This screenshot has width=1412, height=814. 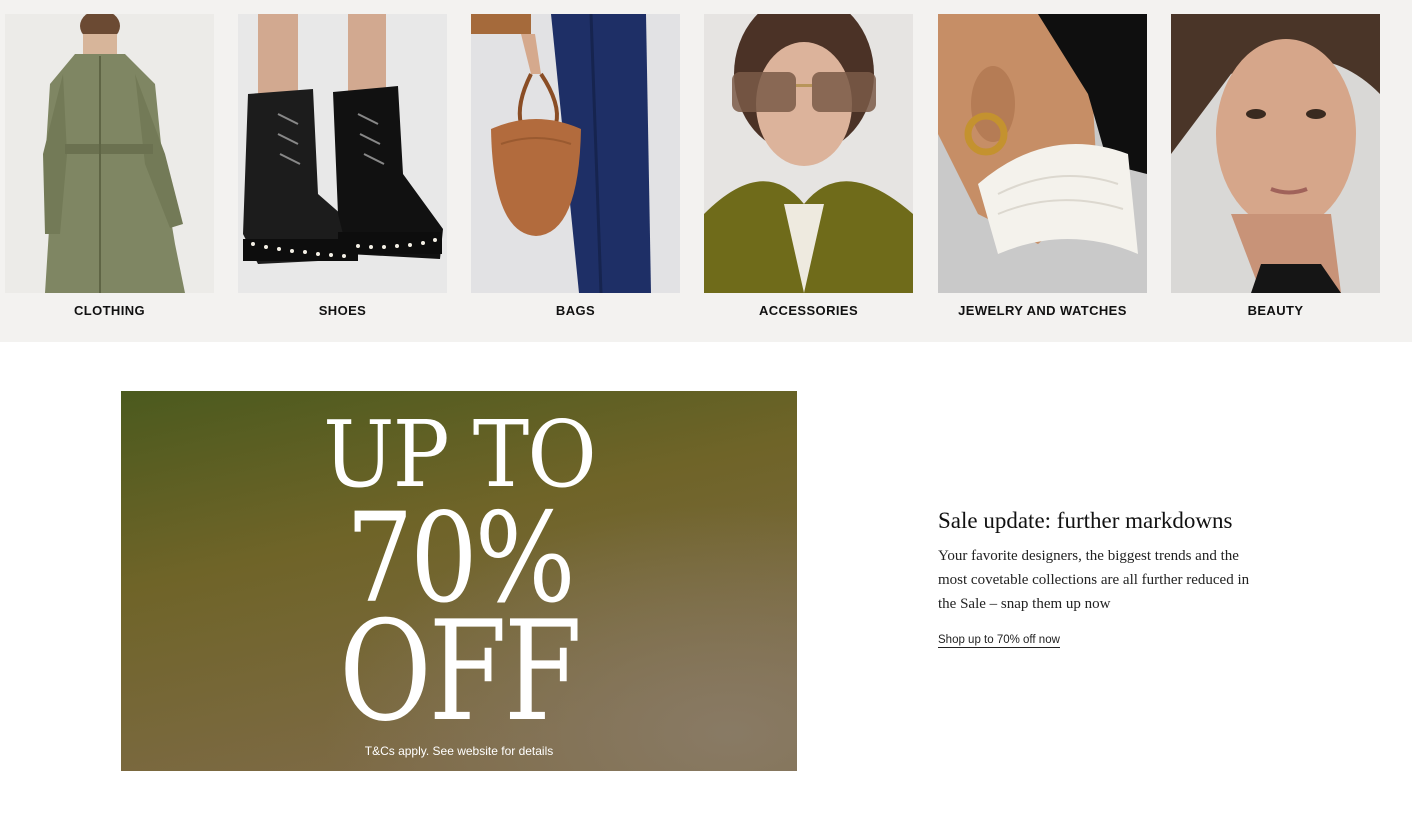 What do you see at coordinates (999, 641) in the screenshot?
I see `shop-sale-link: Shop up to 70% off now` at bounding box center [999, 641].